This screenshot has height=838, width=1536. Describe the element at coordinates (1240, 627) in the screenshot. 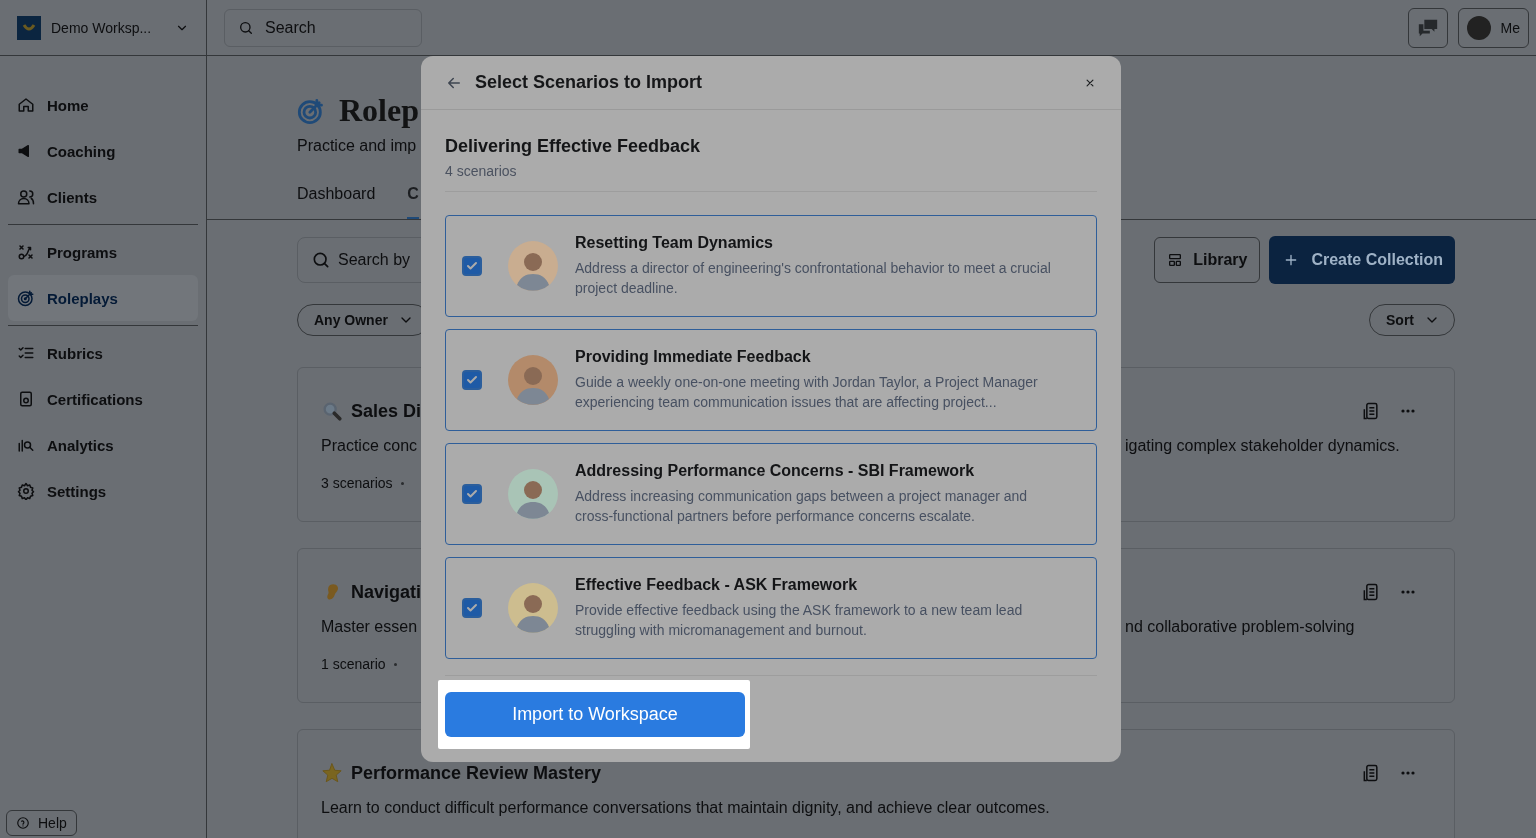

I see `collection-description: nd collaborative problem-solving` at that location.